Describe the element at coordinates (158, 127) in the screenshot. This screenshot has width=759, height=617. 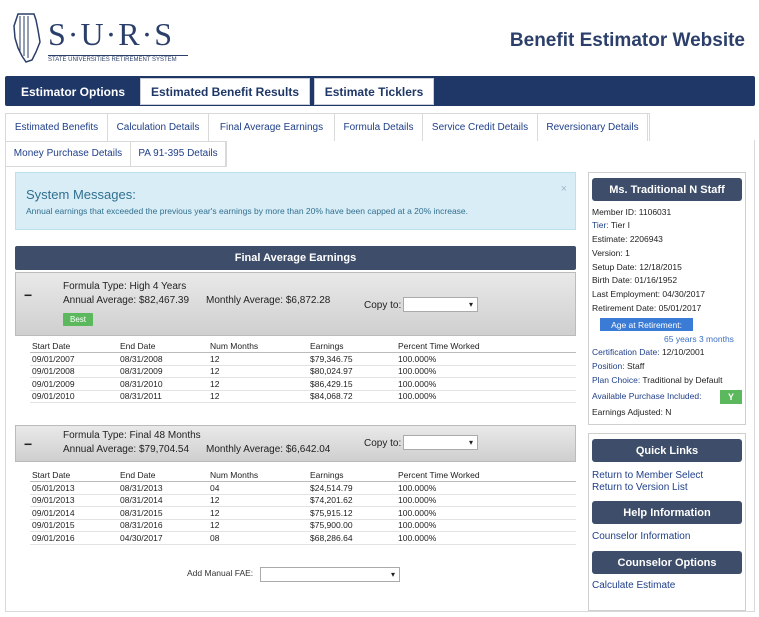
I see `subtab-calculation-details: Calculation Details` at that location.